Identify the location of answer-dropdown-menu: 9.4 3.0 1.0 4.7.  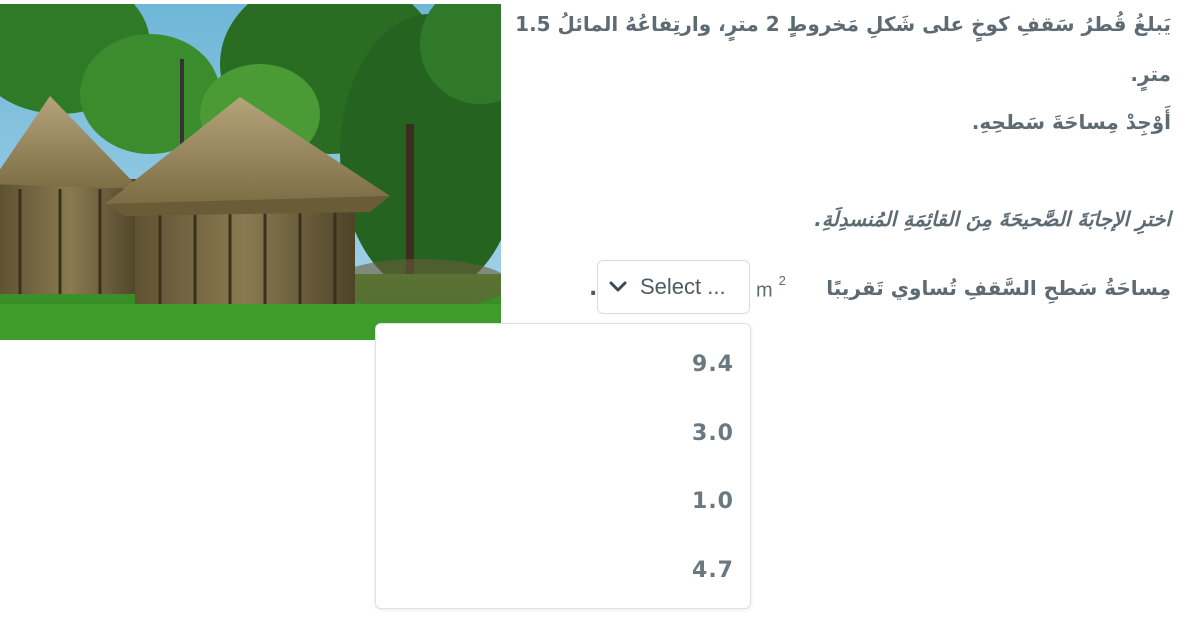
(563, 466).